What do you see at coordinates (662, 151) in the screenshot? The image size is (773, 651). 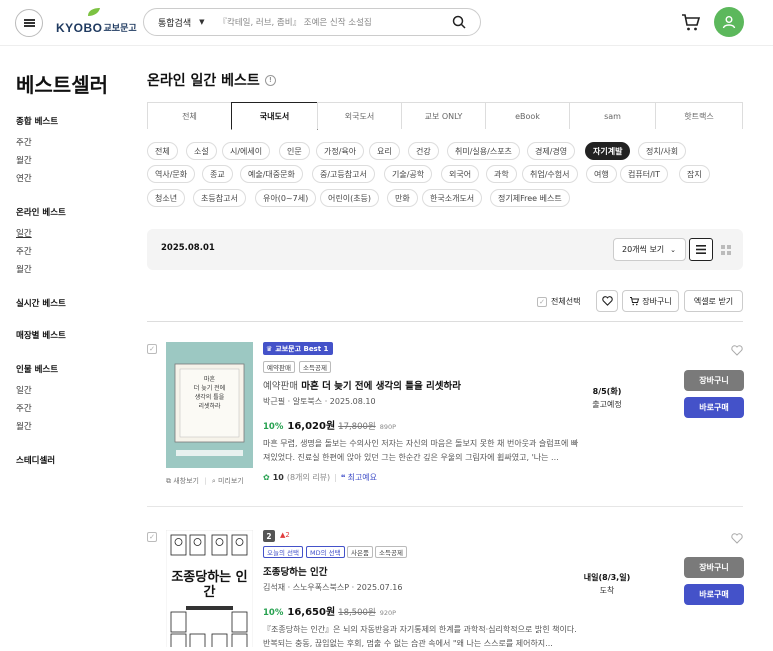 I see `category-chip: 정치/사회` at bounding box center [662, 151].